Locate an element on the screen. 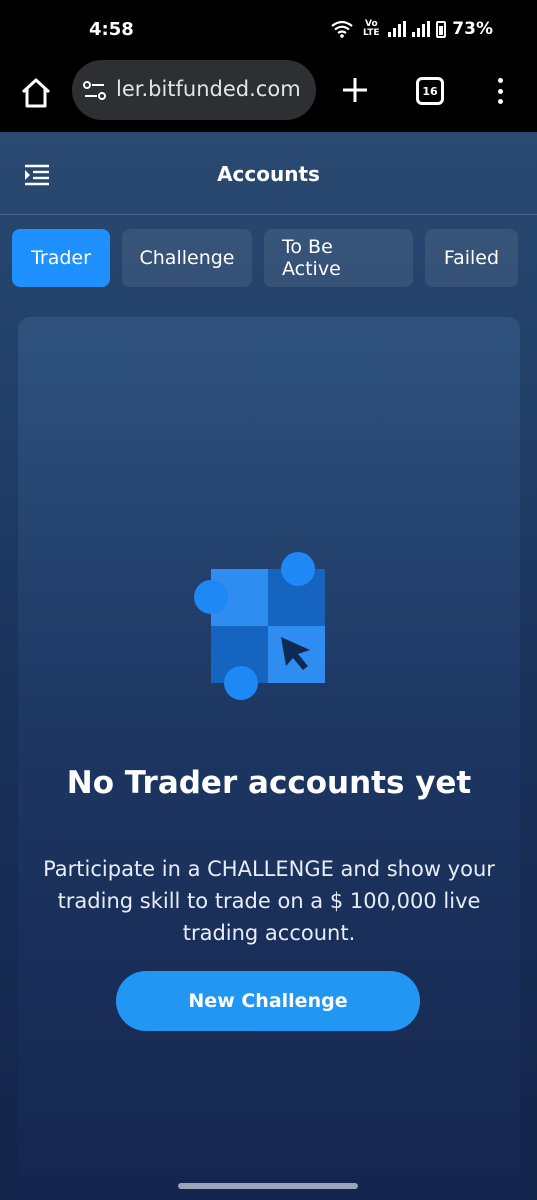 Image resolution: width=537 pixels, height=1200 pixels. volte-bottom-text: LTE is located at coordinates (371, 33).